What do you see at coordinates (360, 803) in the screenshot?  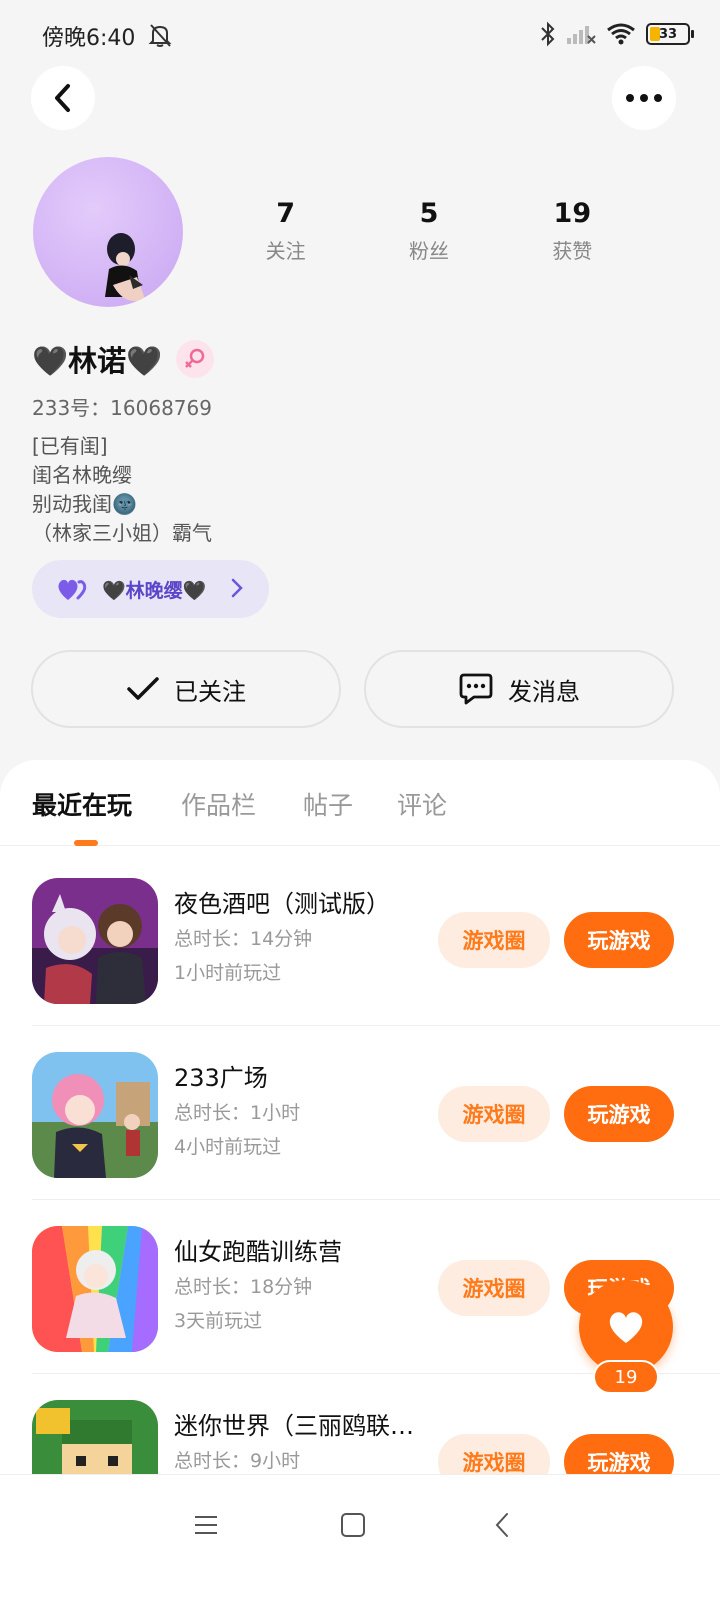 I see `tab-bar: 最近在玩 作品栏 帖子 评论` at bounding box center [360, 803].